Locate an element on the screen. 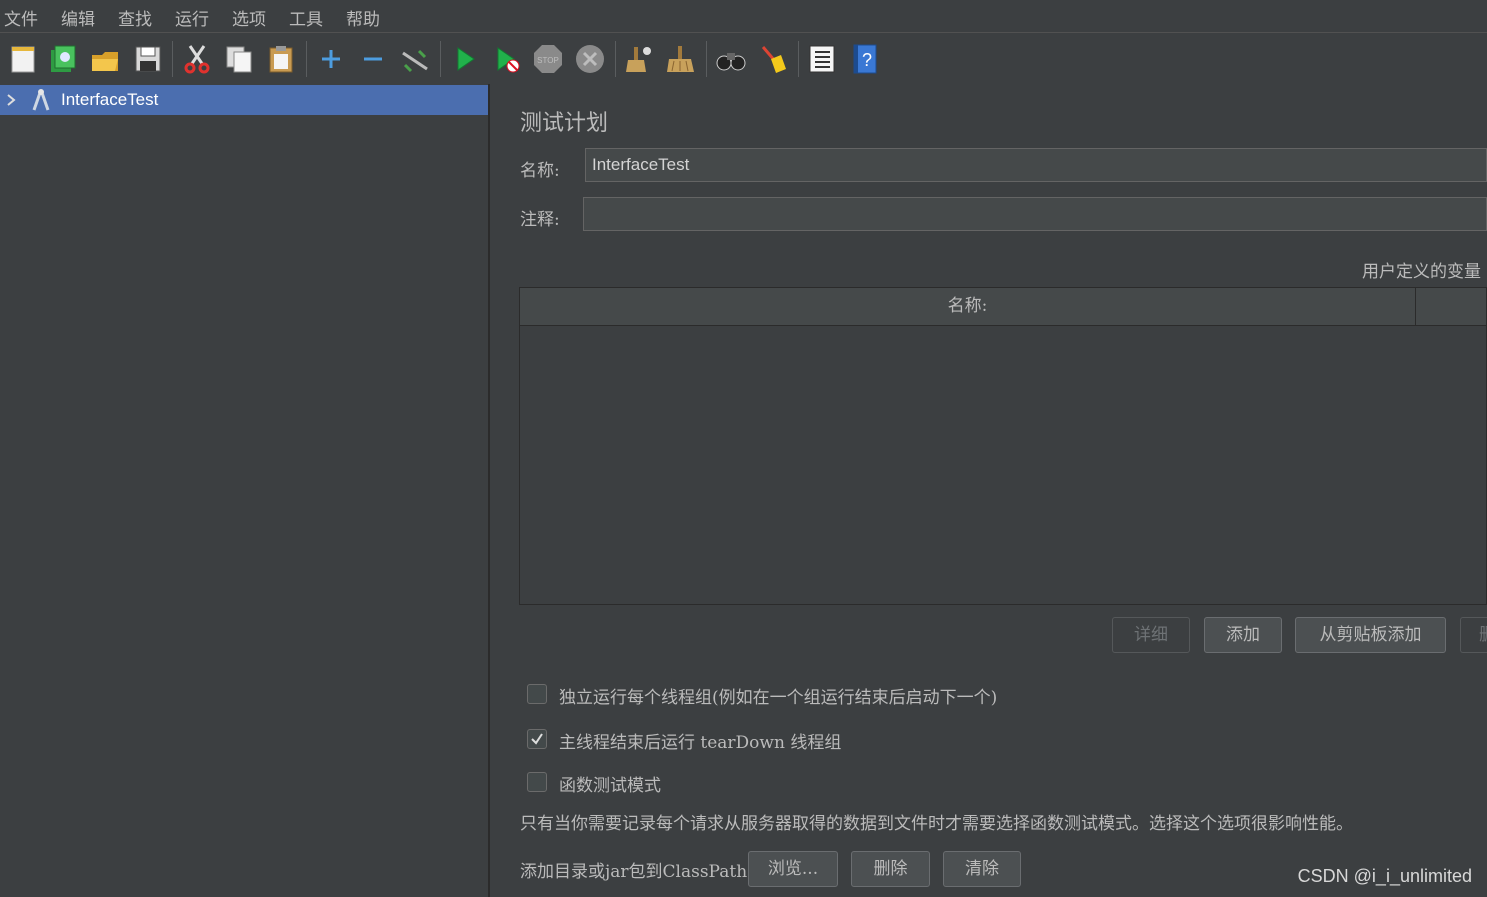 The image size is (1487, 897). classpath-label: 添加目录或jar包到ClassPath is located at coordinates (634, 872).